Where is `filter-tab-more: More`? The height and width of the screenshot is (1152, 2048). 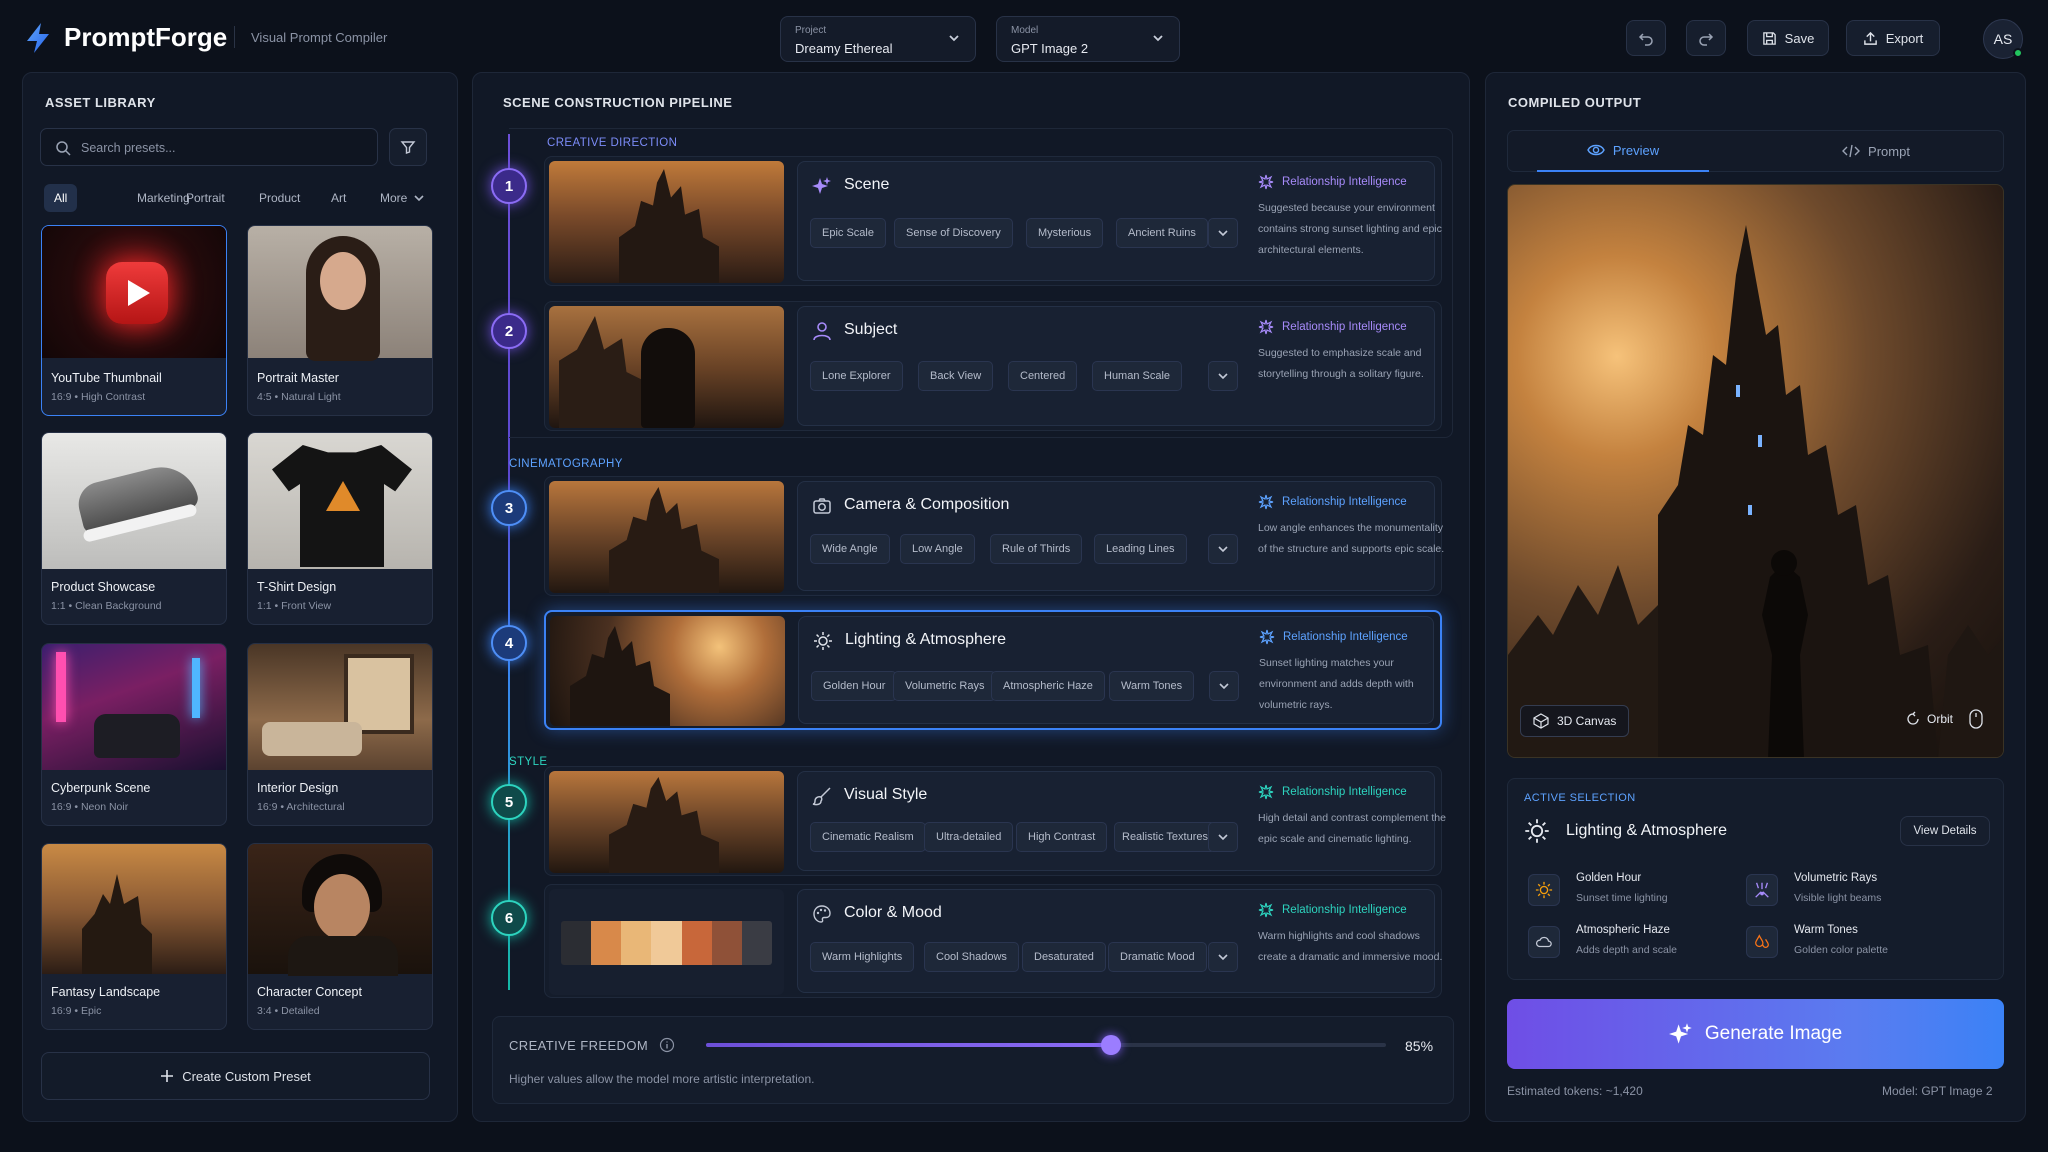
filter-tab-more: More is located at coordinates (402, 198).